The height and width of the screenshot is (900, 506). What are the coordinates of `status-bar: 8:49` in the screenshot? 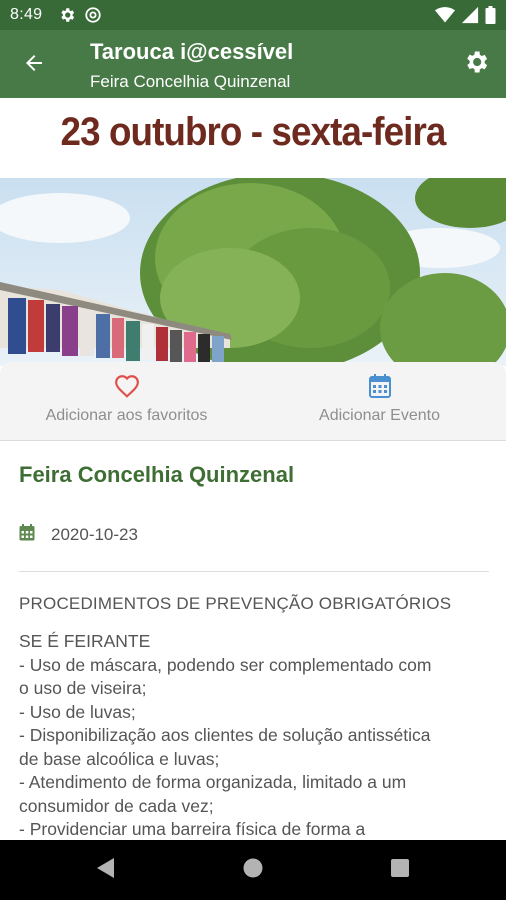 It's located at (253, 15).